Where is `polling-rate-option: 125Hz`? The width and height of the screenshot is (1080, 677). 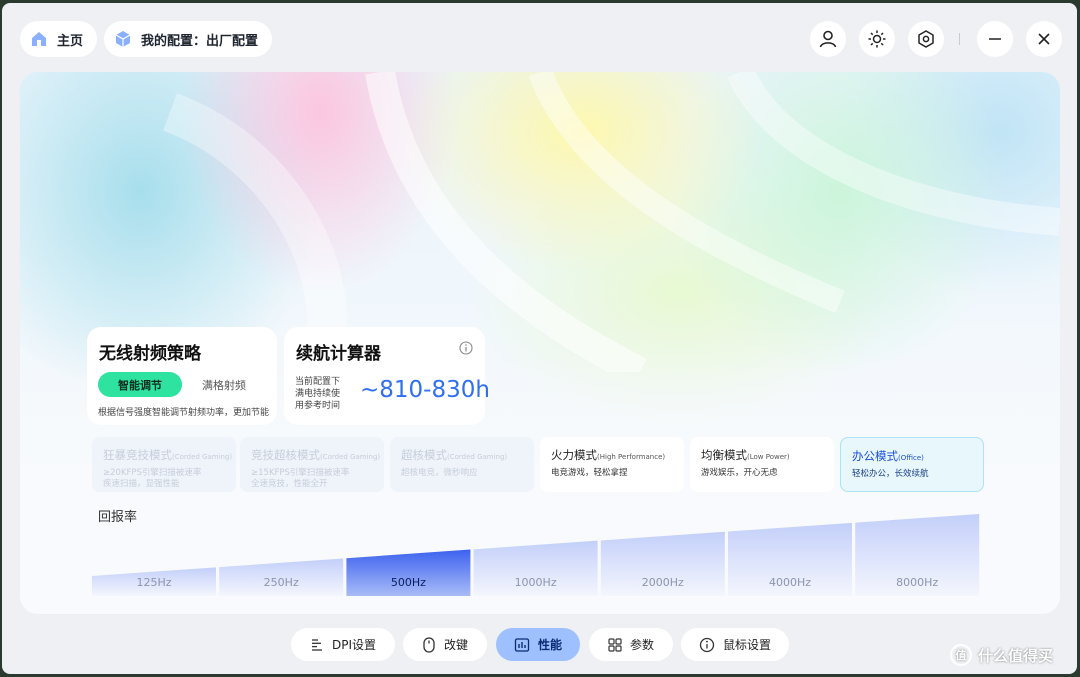 polling-rate-option: 125Hz is located at coordinates (154, 581).